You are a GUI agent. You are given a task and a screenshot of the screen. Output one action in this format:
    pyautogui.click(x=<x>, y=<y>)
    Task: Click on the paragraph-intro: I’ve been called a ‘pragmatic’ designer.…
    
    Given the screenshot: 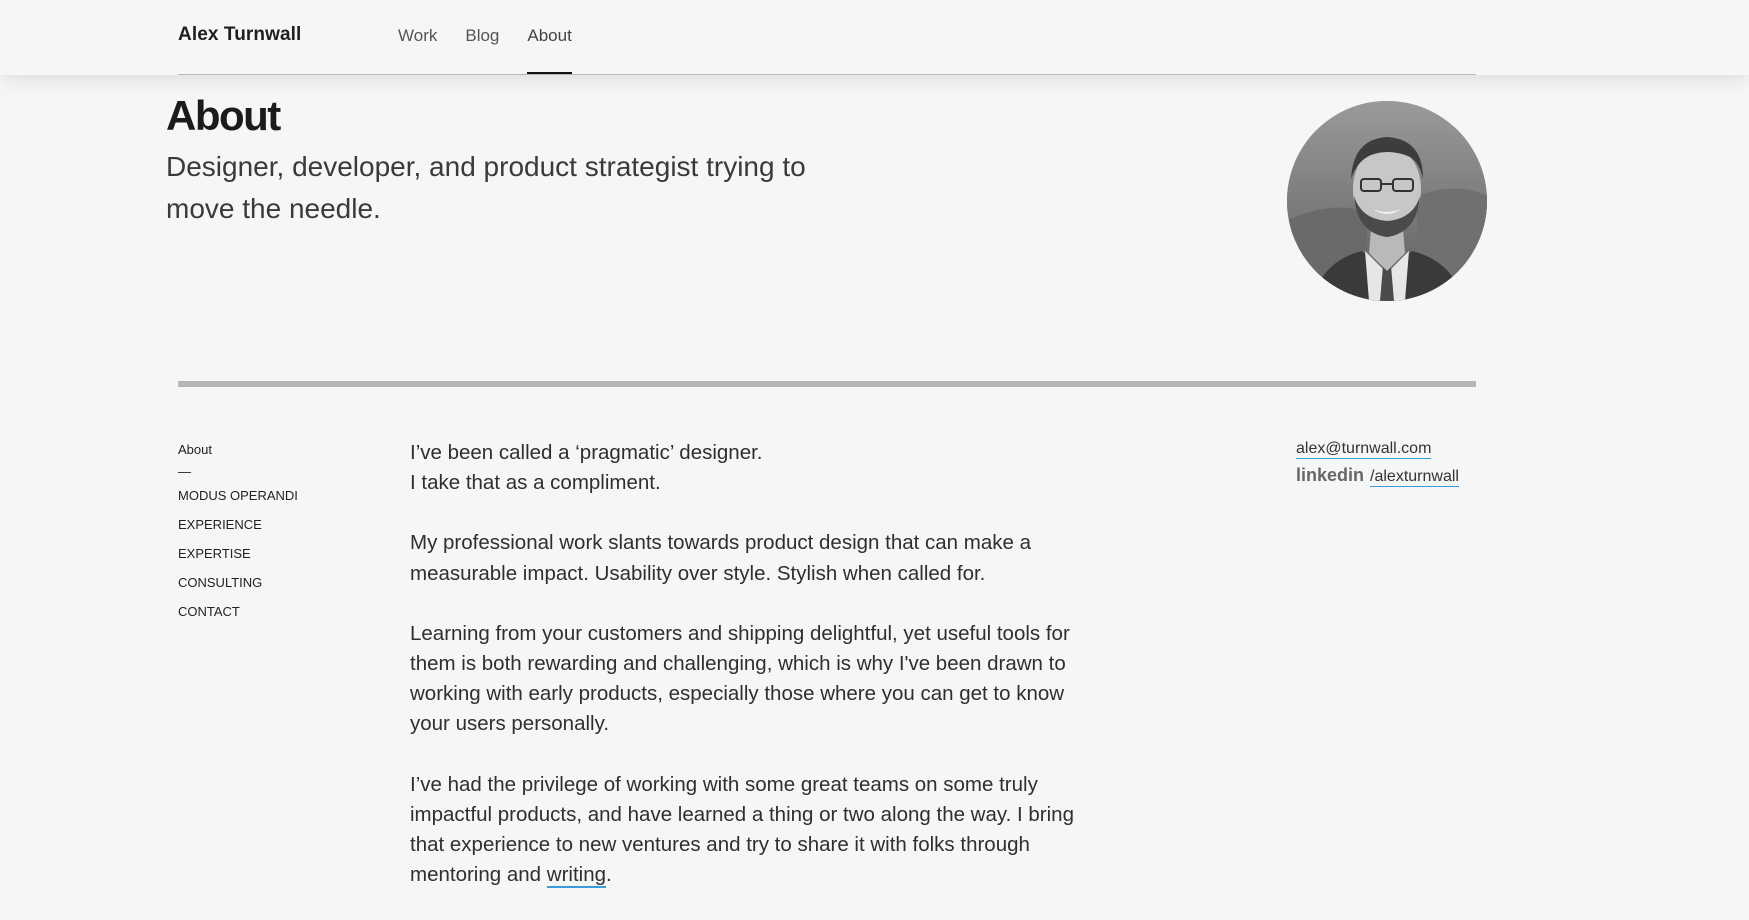 What is the action you would take?
    pyautogui.click(x=745, y=468)
    